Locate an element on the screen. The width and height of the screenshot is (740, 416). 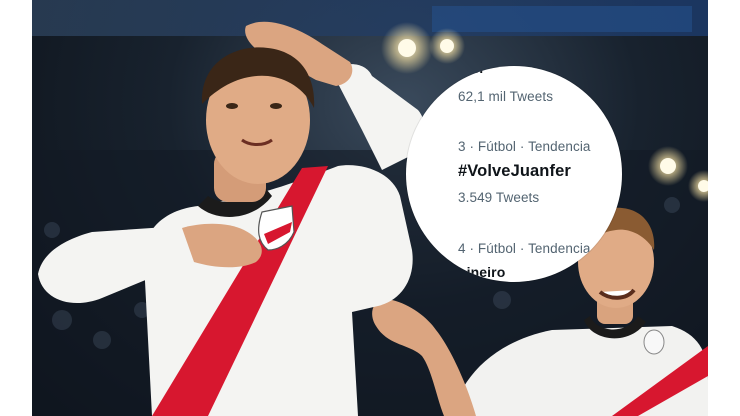
trend-partial-name: nan is located at coordinates (471, 71).